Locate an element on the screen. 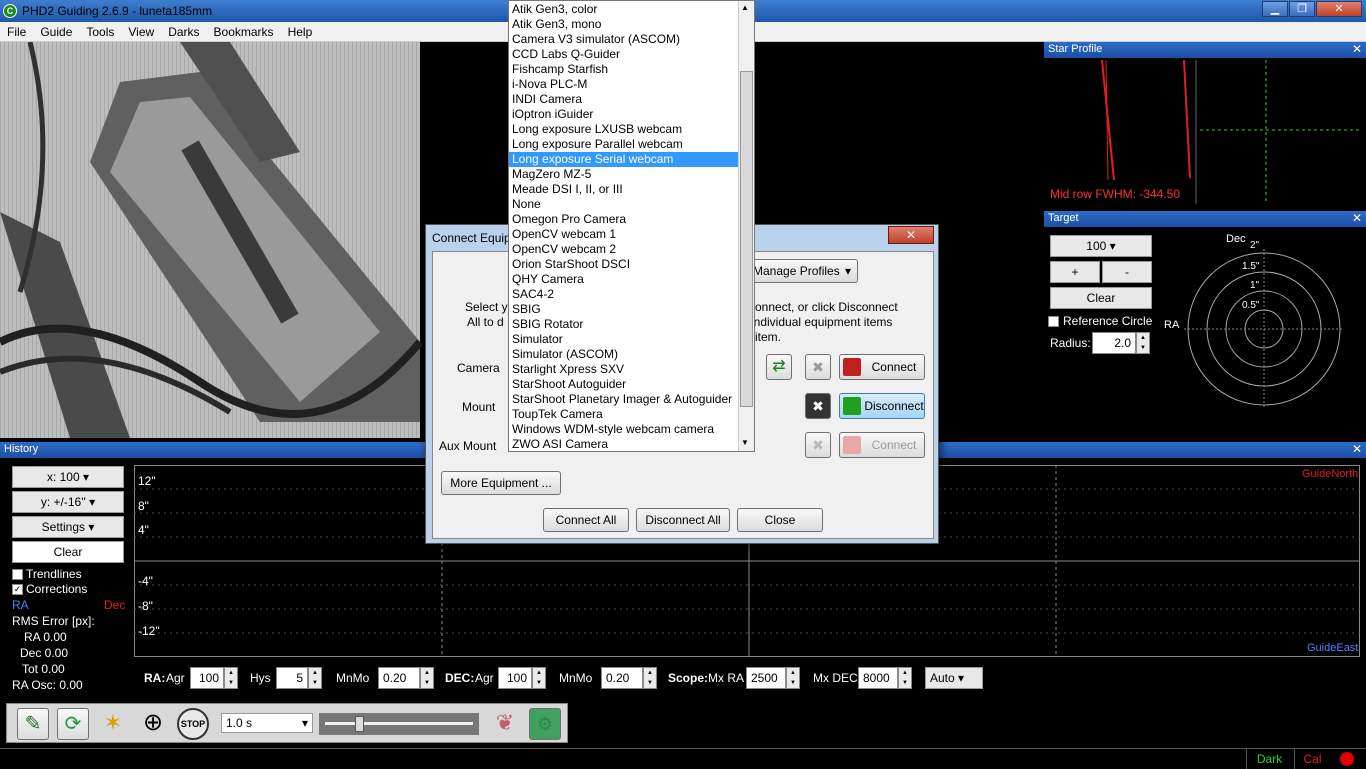 Image resolution: width=1366 pixels, height=769 pixels. target-clear-button: Clear is located at coordinates (1101, 298).